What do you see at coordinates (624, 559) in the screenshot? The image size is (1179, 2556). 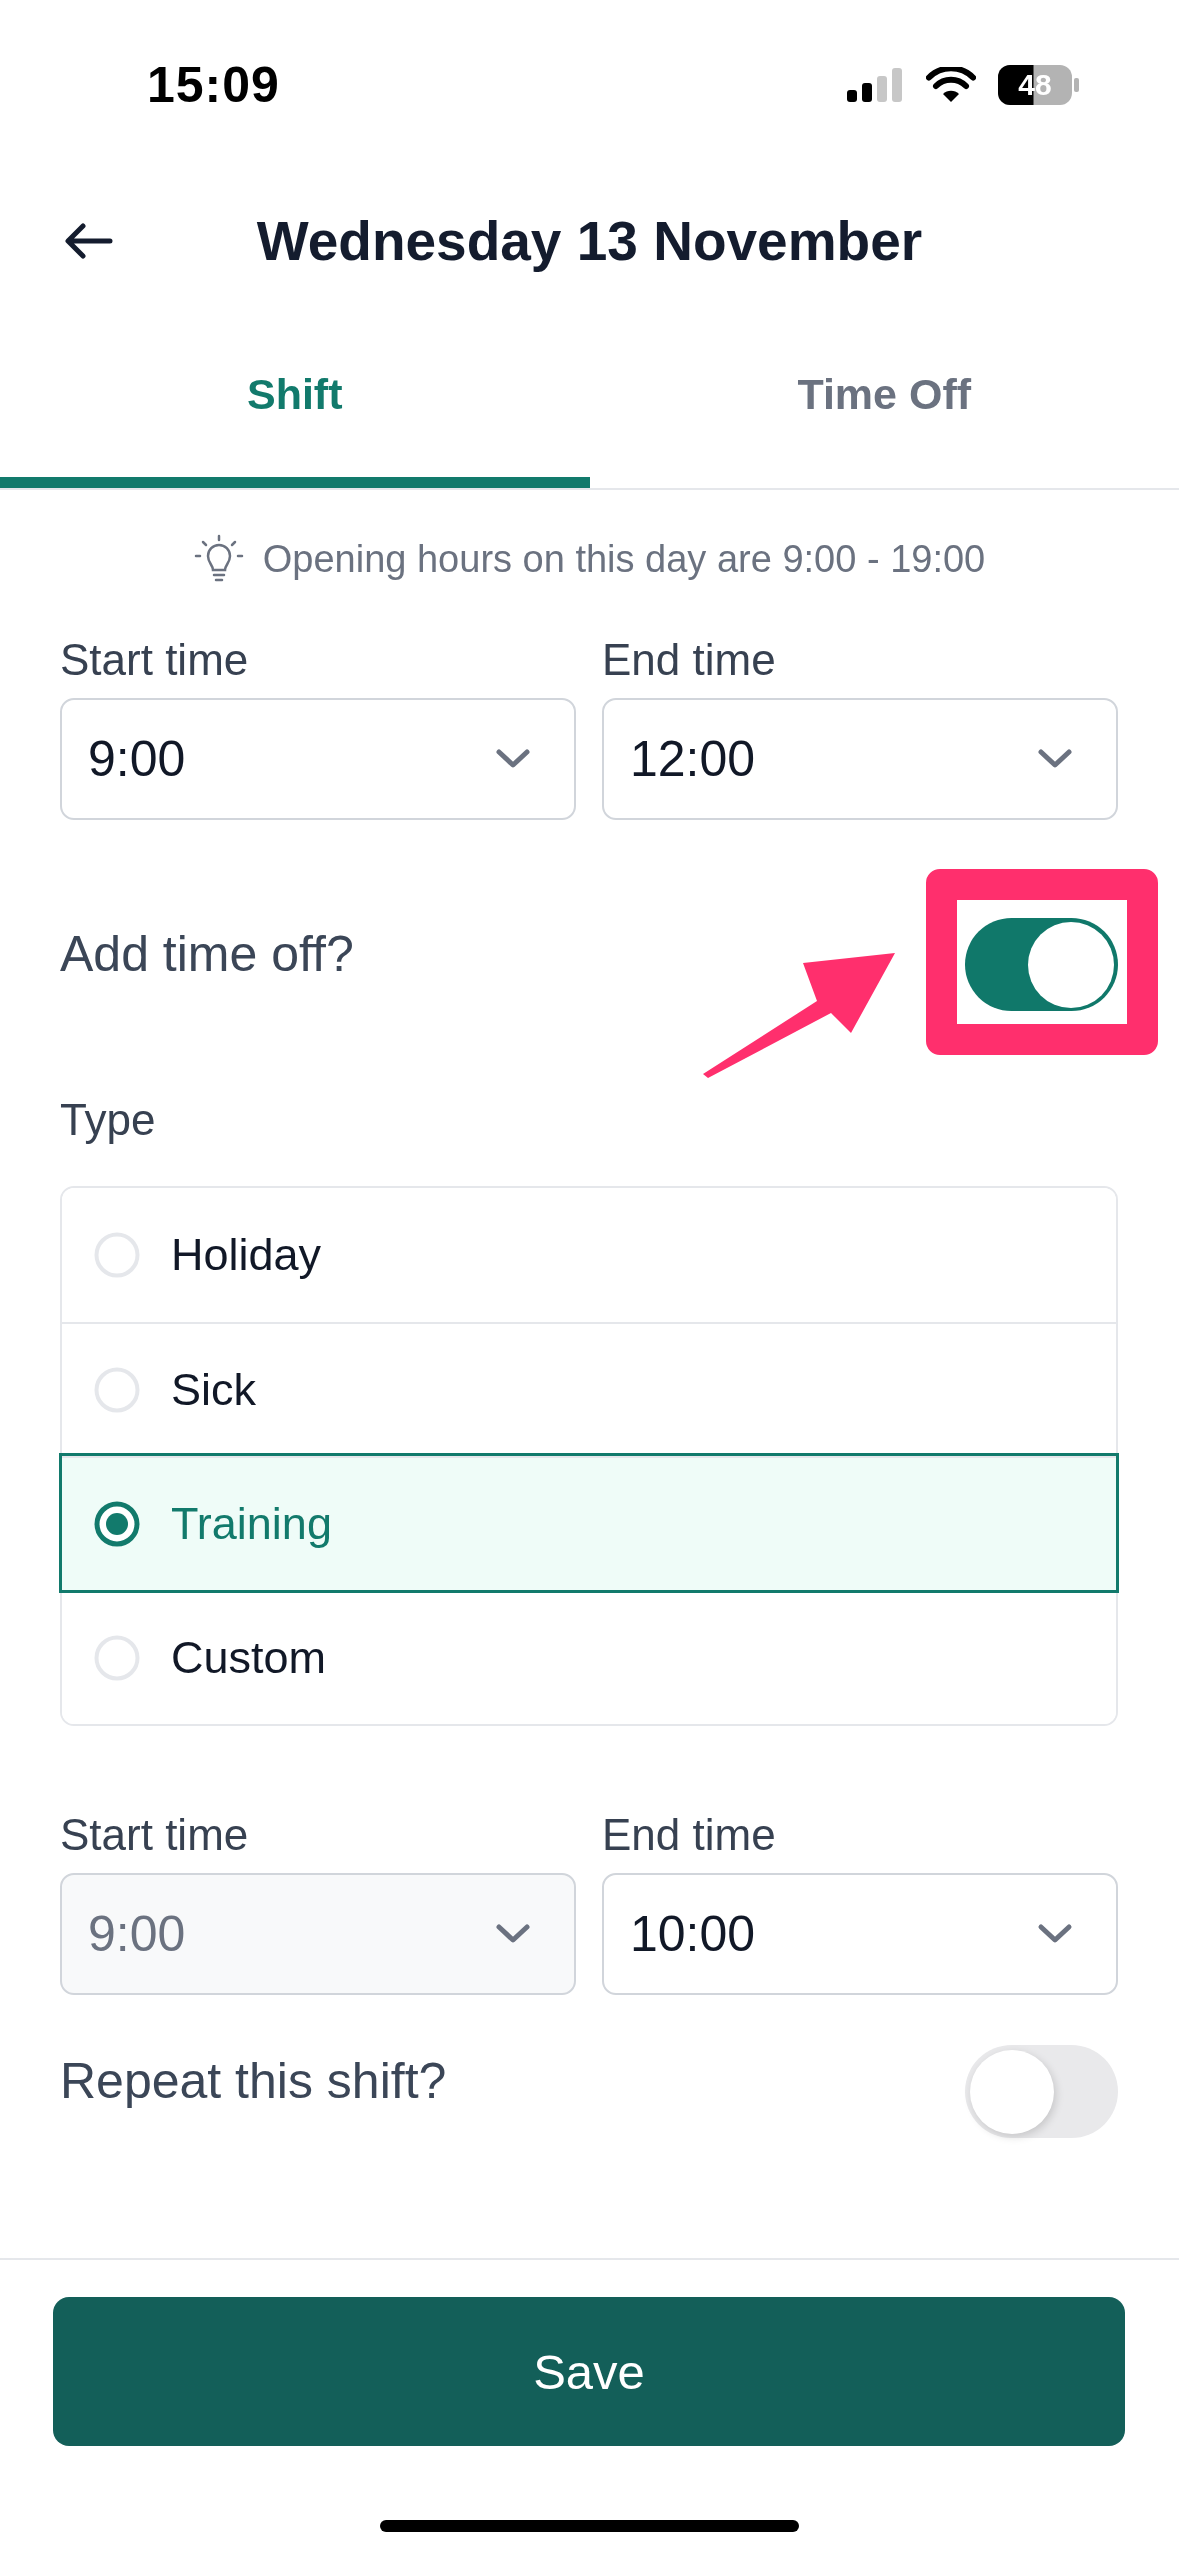 I see `hint-text: Opening hours on this day are 9:00 - 19:00` at bounding box center [624, 559].